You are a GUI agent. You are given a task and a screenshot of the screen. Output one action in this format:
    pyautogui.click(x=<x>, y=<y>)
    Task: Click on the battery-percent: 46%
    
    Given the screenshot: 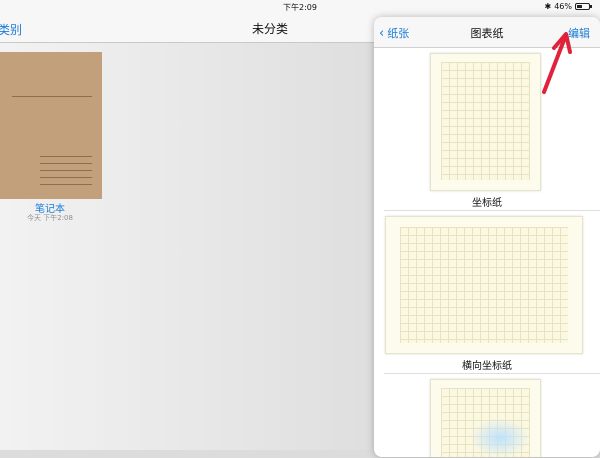 What is the action you would take?
    pyautogui.click(x=563, y=6)
    